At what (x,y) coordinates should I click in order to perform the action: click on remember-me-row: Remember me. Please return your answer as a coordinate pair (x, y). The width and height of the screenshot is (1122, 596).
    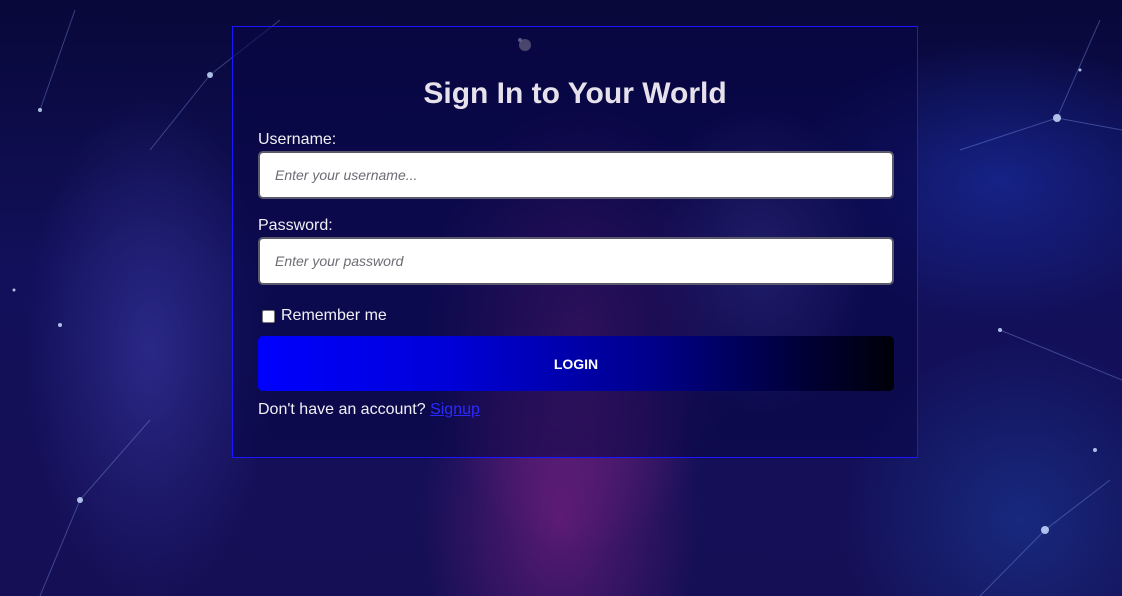
    Looking at the image, I should click on (575, 316).